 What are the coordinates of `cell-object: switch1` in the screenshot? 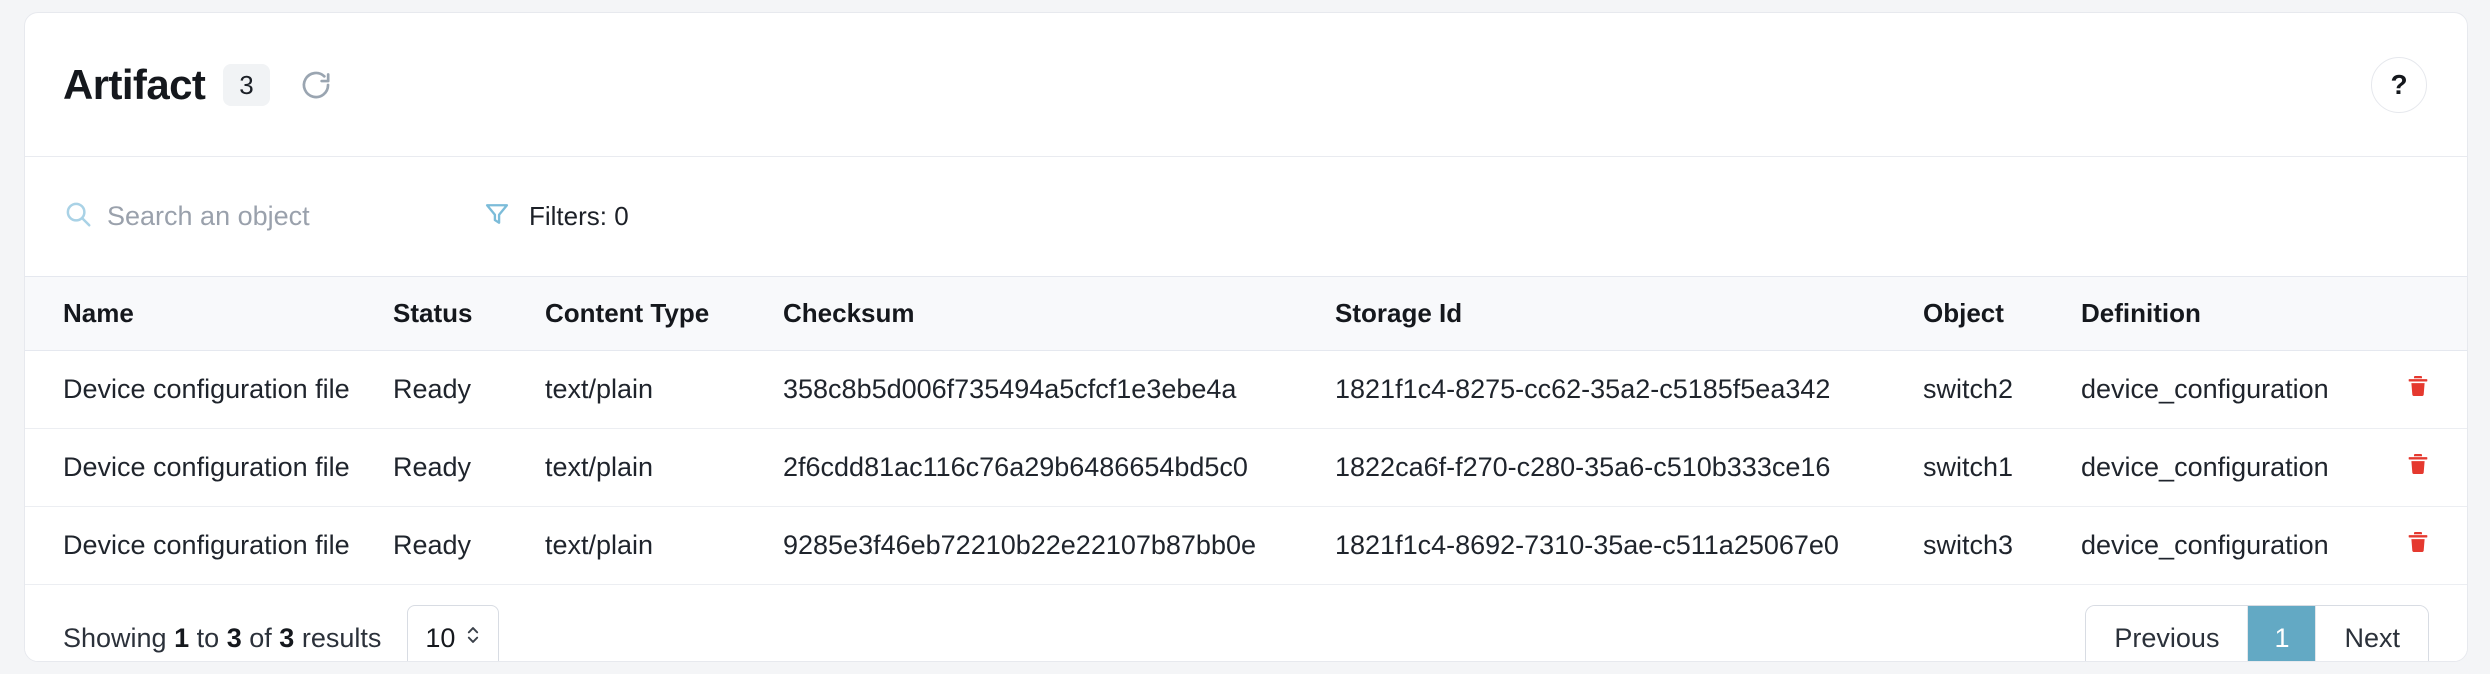 It's located at (2002, 467).